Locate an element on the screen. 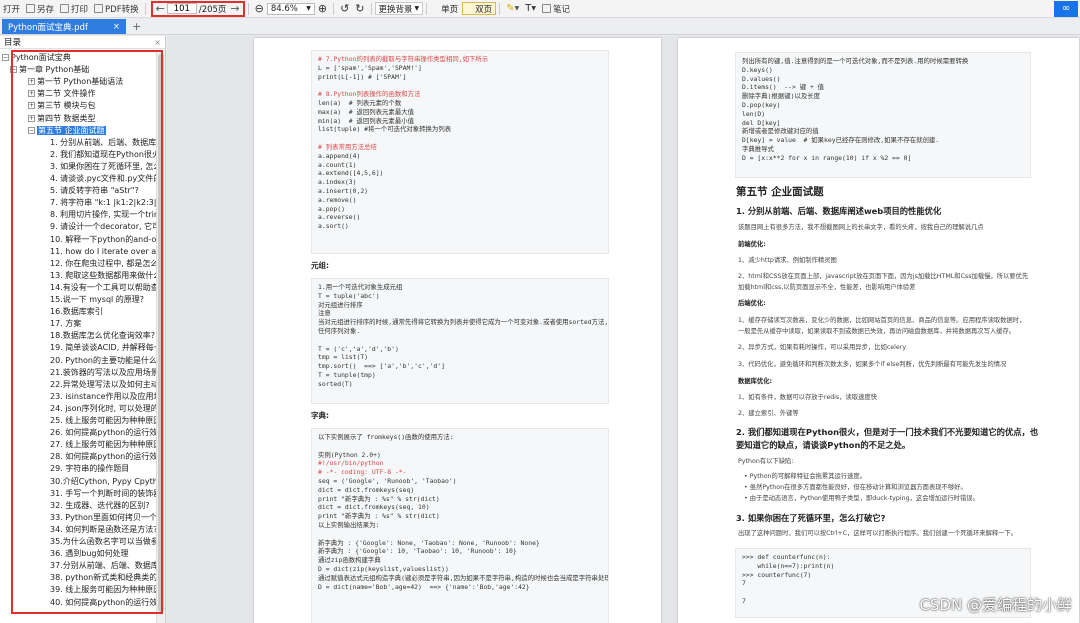 The height and width of the screenshot is (623, 1080). toc-item: 25. 线上服务可能因为种种原因导 is located at coordinates (103, 420).